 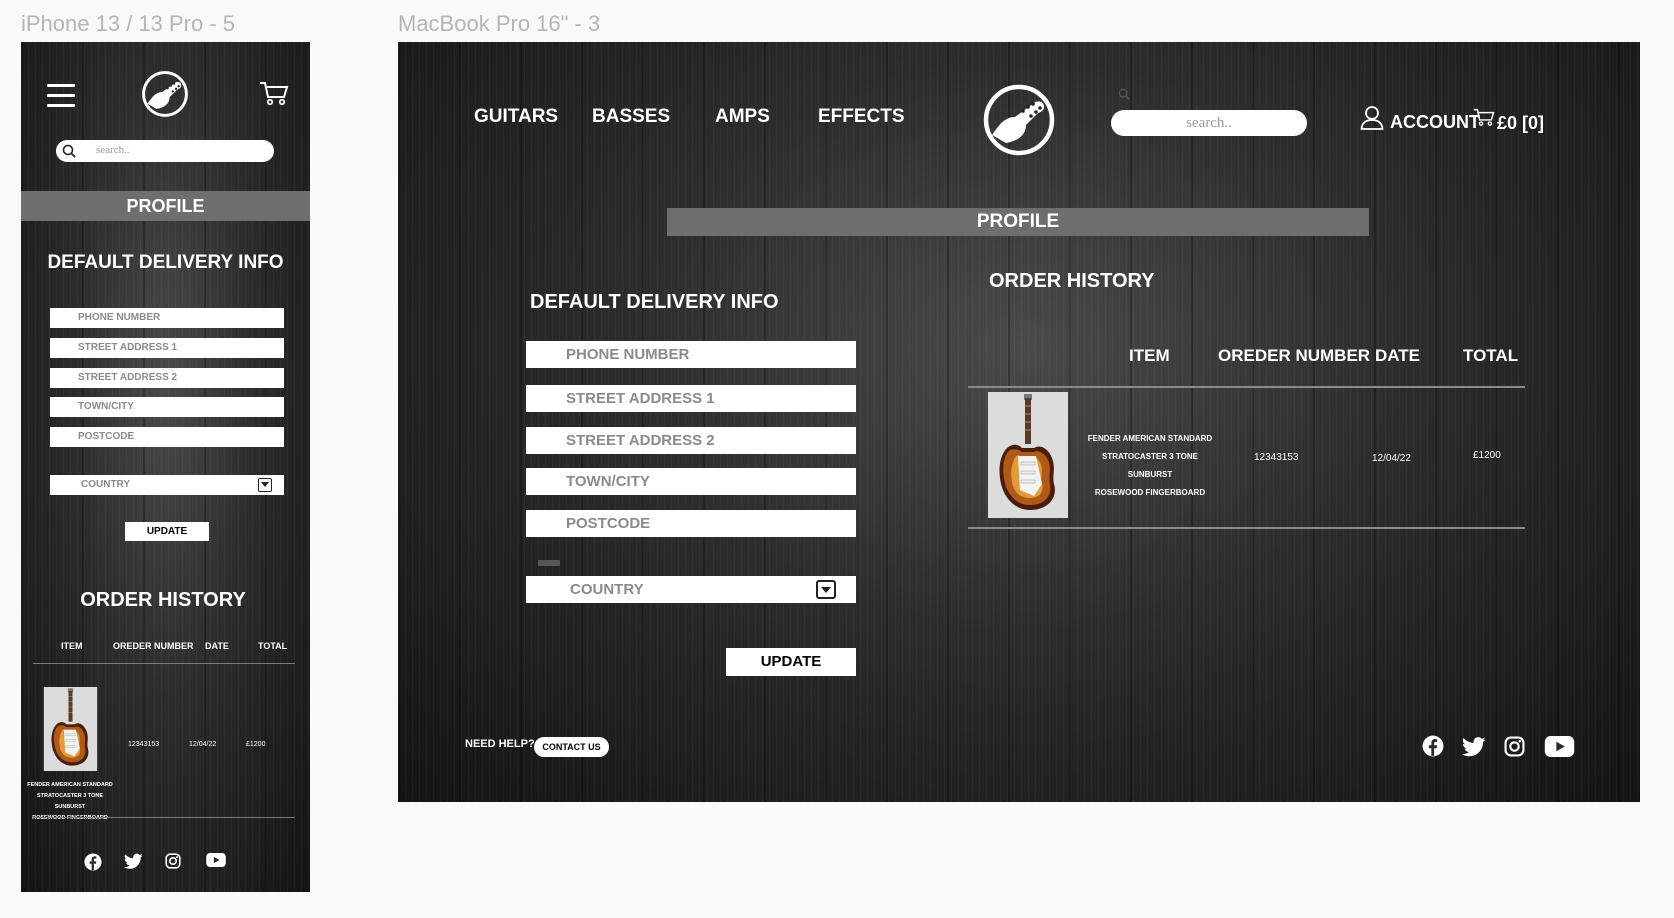 What do you see at coordinates (516, 117) in the screenshot?
I see `nav-guitars: GUITARS` at bounding box center [516, 117].